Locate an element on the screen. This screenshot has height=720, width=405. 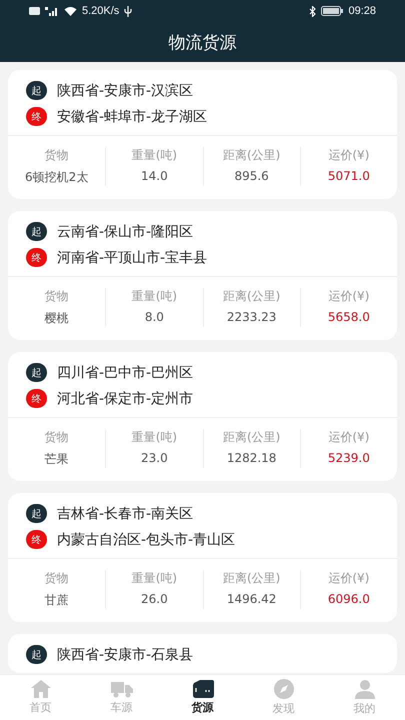
stat-value: 1282.18 is located at coordinates (251, 458).